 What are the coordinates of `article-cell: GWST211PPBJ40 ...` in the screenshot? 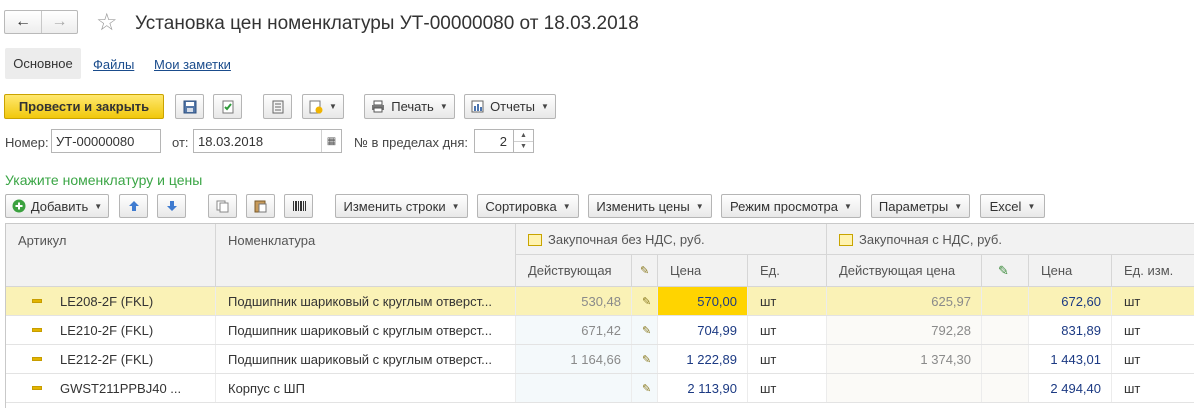 It's located at (111, 388).